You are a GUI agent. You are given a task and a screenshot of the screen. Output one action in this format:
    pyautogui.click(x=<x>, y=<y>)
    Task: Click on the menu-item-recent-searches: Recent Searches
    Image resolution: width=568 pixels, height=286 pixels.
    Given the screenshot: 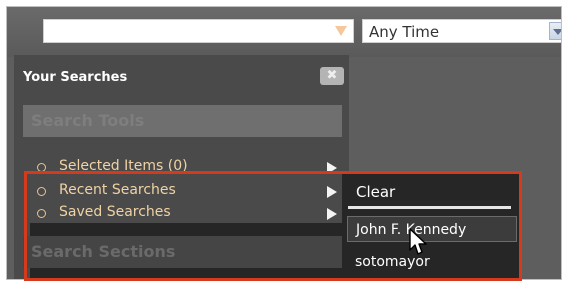 What is the action you would take?
    pyautogui.click(x=187, y=192)
    